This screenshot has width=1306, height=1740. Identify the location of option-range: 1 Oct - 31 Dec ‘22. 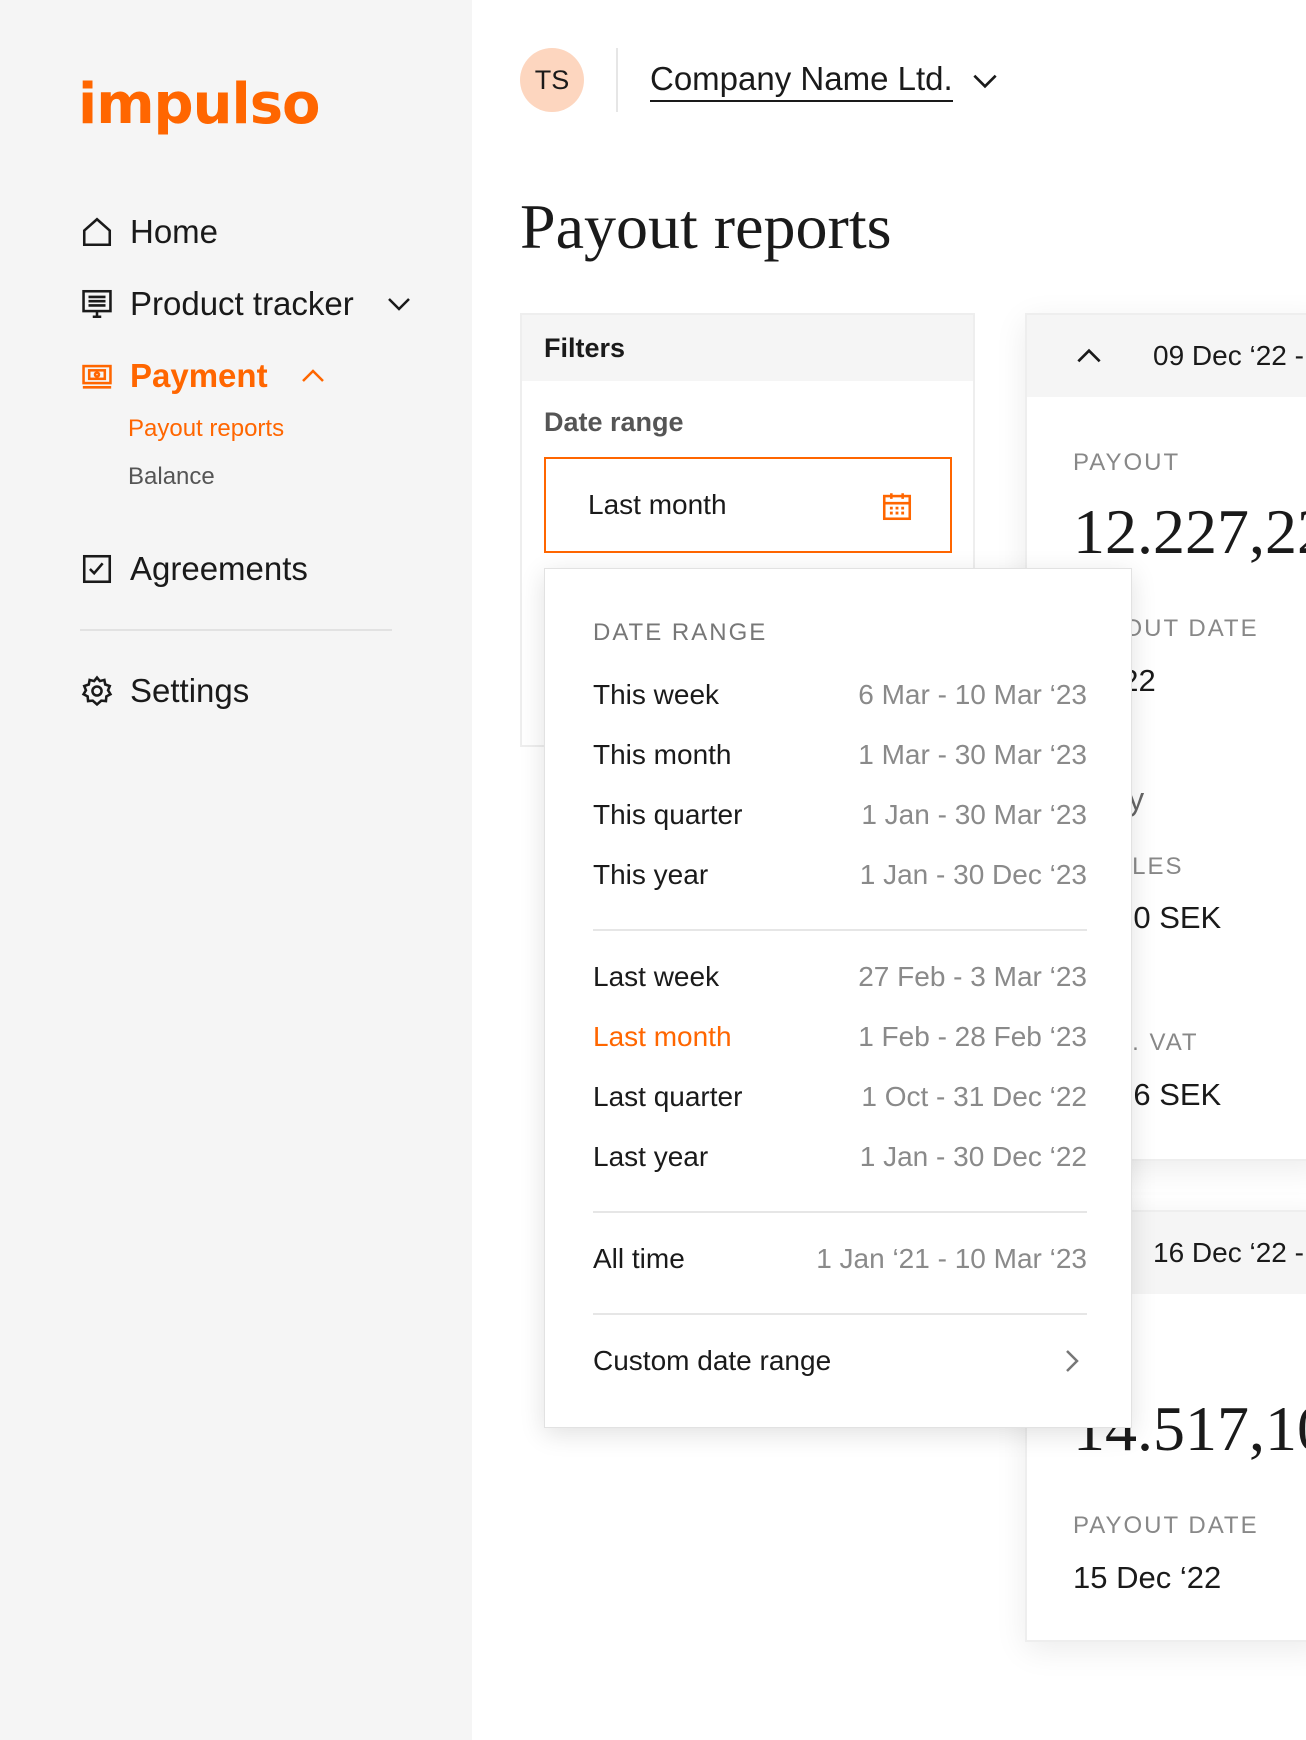
(974, 1096).